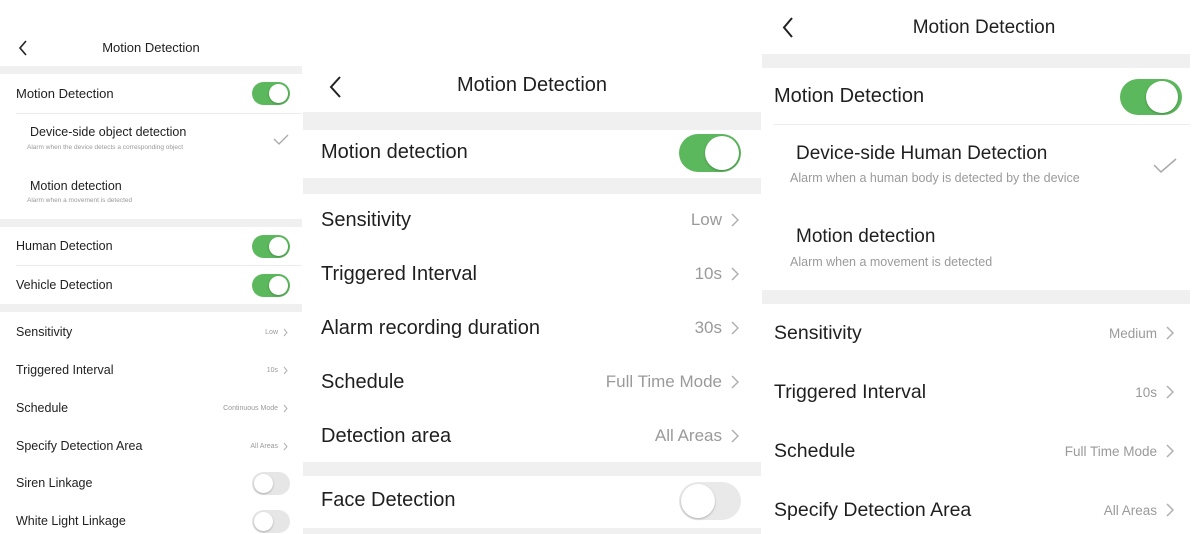 Image resolution: width=1198 pixels, height=534 pixels. I want to click on schedule-value: Continuous Mode, so click(250, 408).